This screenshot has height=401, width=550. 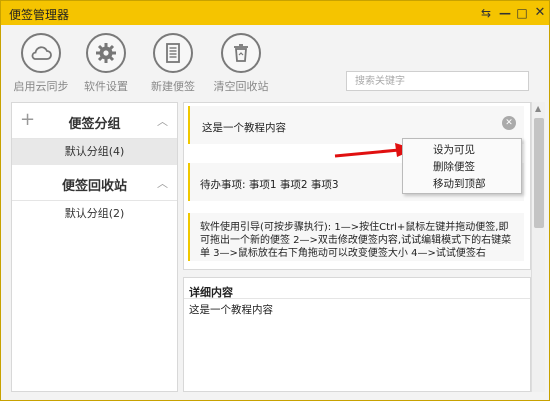 I want to click on restore-icon: ⇆, so click(x=486, y=13).